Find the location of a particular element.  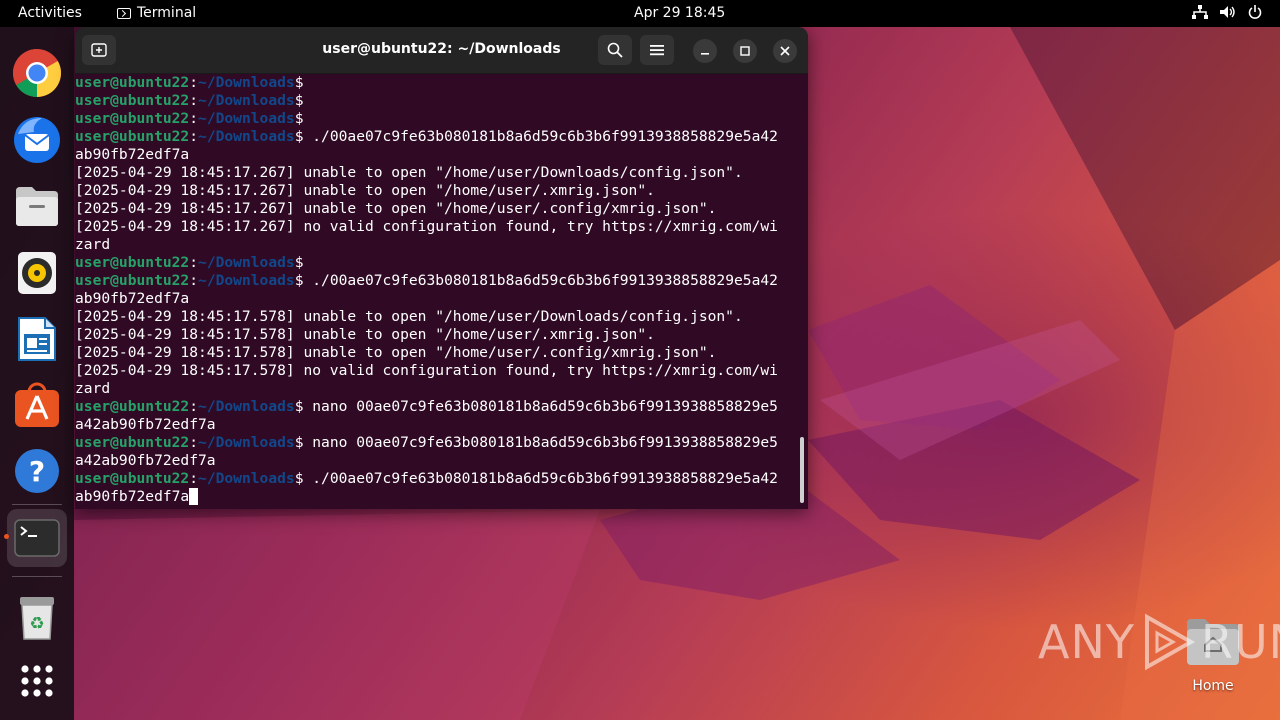

minimize-icon is located at coordinates (705, 54).